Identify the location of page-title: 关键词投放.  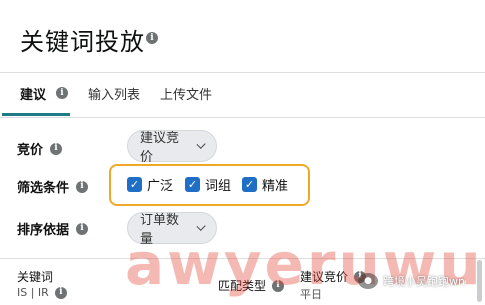
(82, 42).